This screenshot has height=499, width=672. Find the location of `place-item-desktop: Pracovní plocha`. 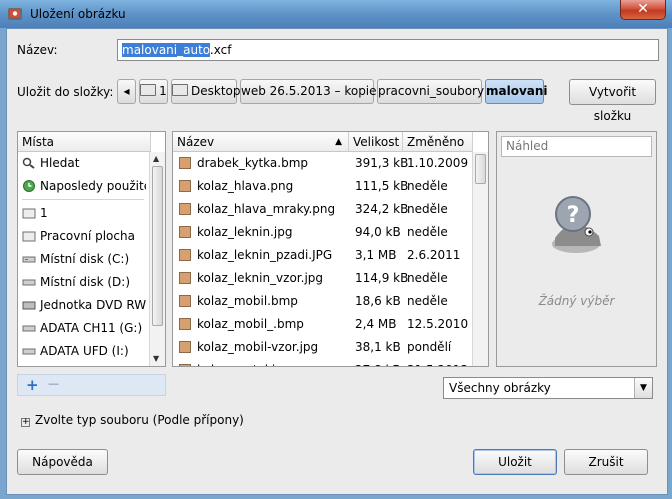

place-item-desktop: Pracovní plocha is located at coordinates (82, 236).